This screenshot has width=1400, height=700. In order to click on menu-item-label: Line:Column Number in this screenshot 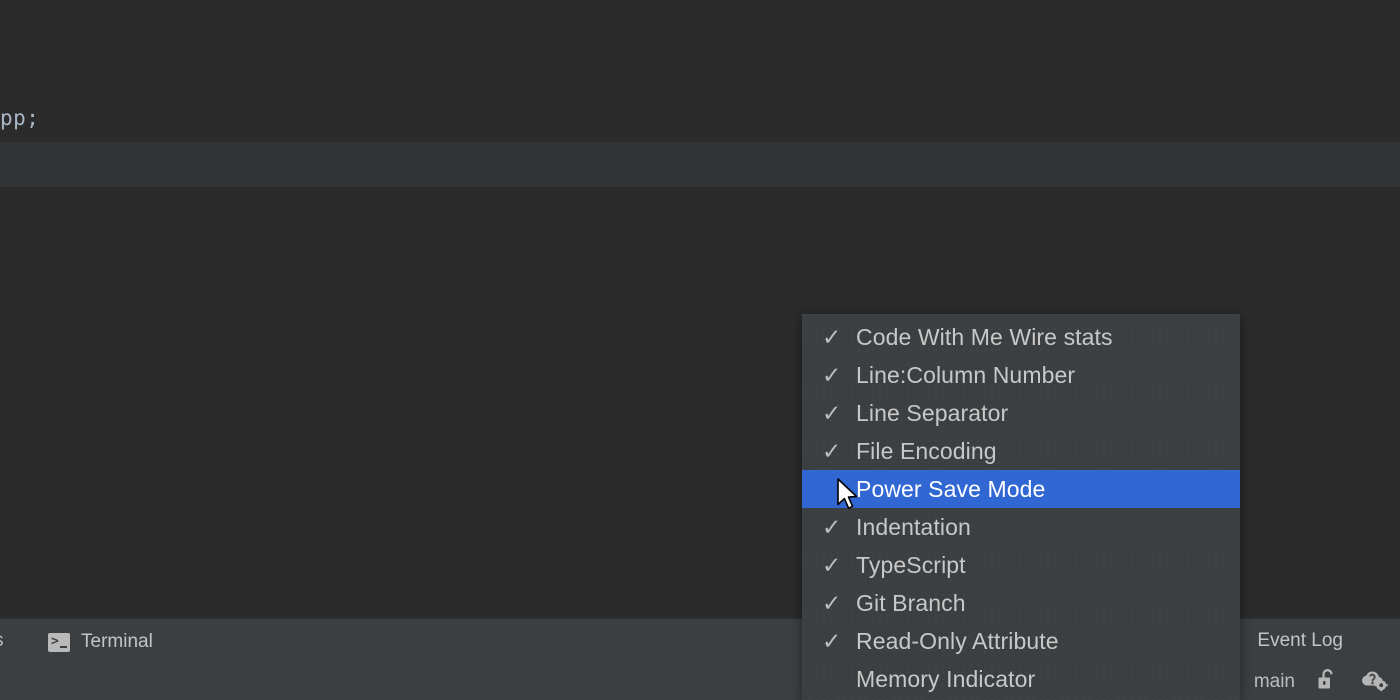, I will do `click(966, 374)`.